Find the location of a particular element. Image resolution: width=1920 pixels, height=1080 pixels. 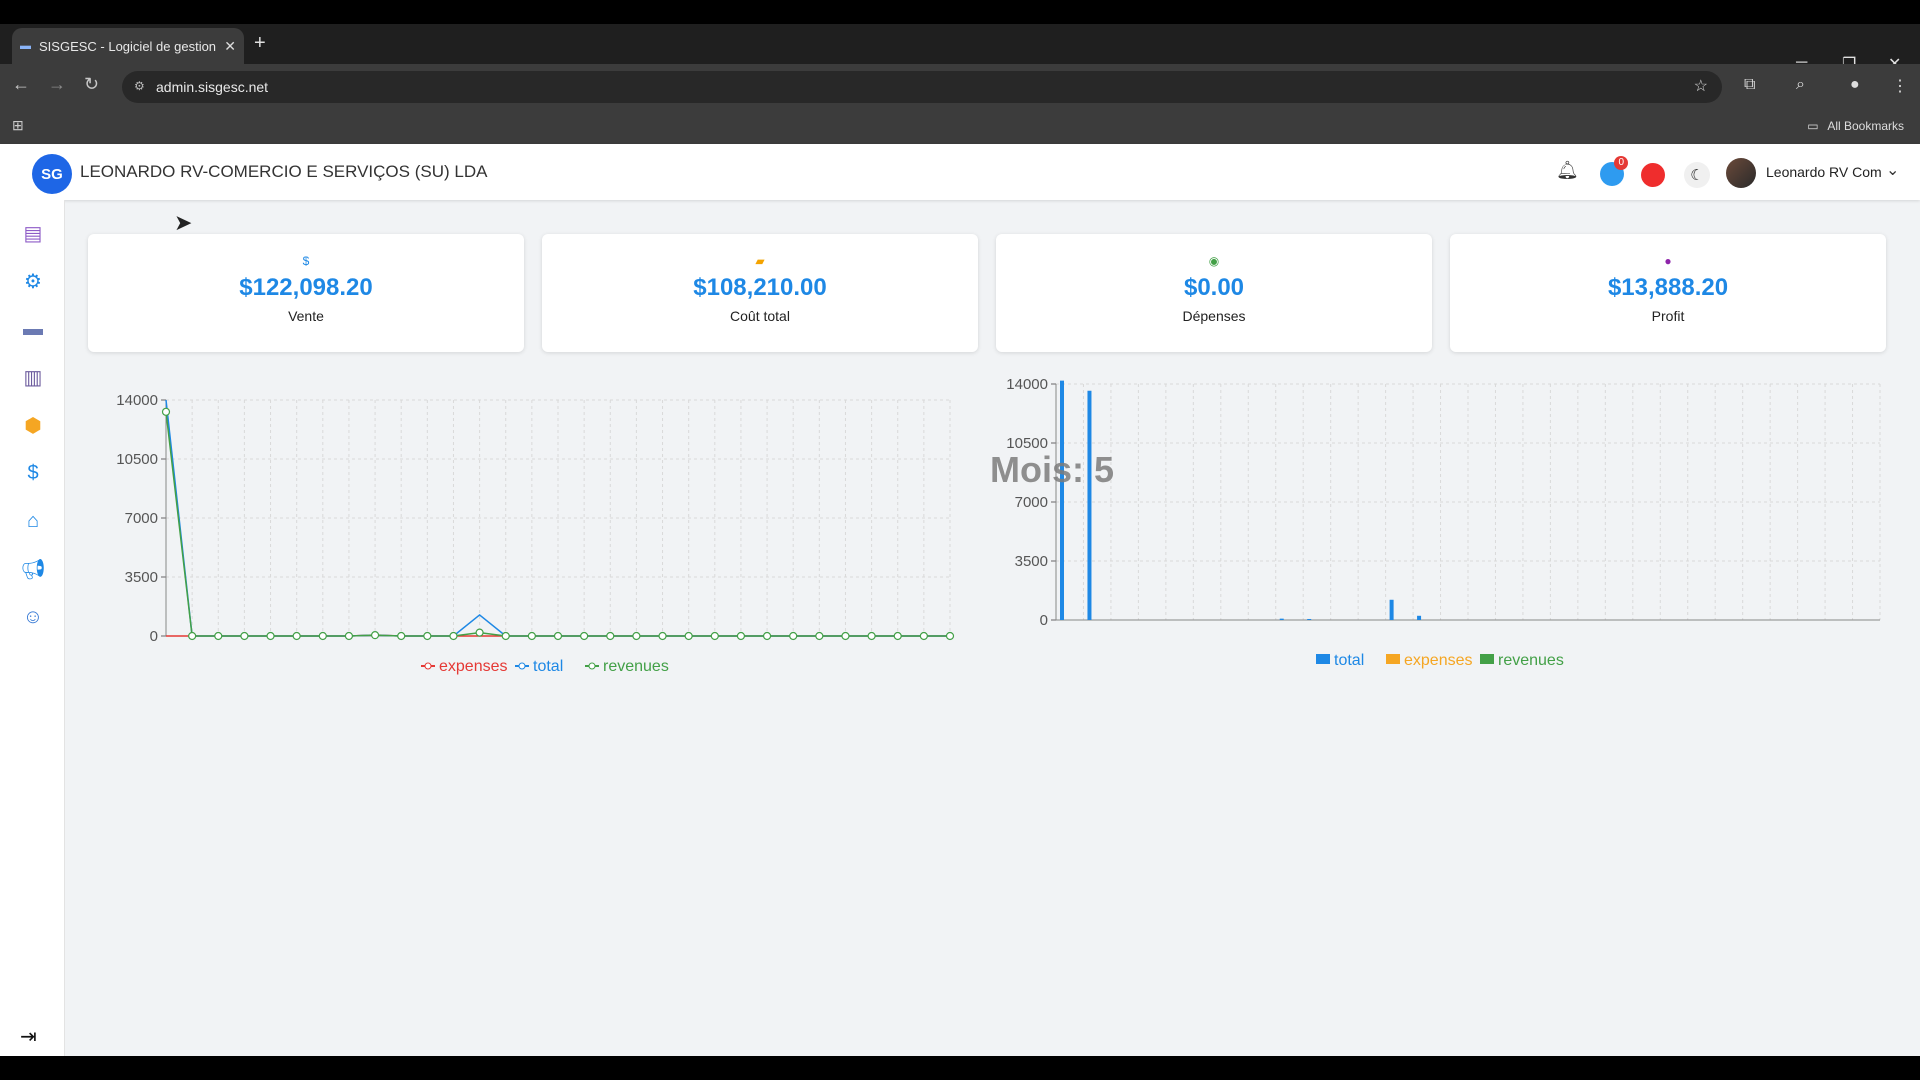

chart-annotation: Mois: 5 is located at coordinates (1052, 469).